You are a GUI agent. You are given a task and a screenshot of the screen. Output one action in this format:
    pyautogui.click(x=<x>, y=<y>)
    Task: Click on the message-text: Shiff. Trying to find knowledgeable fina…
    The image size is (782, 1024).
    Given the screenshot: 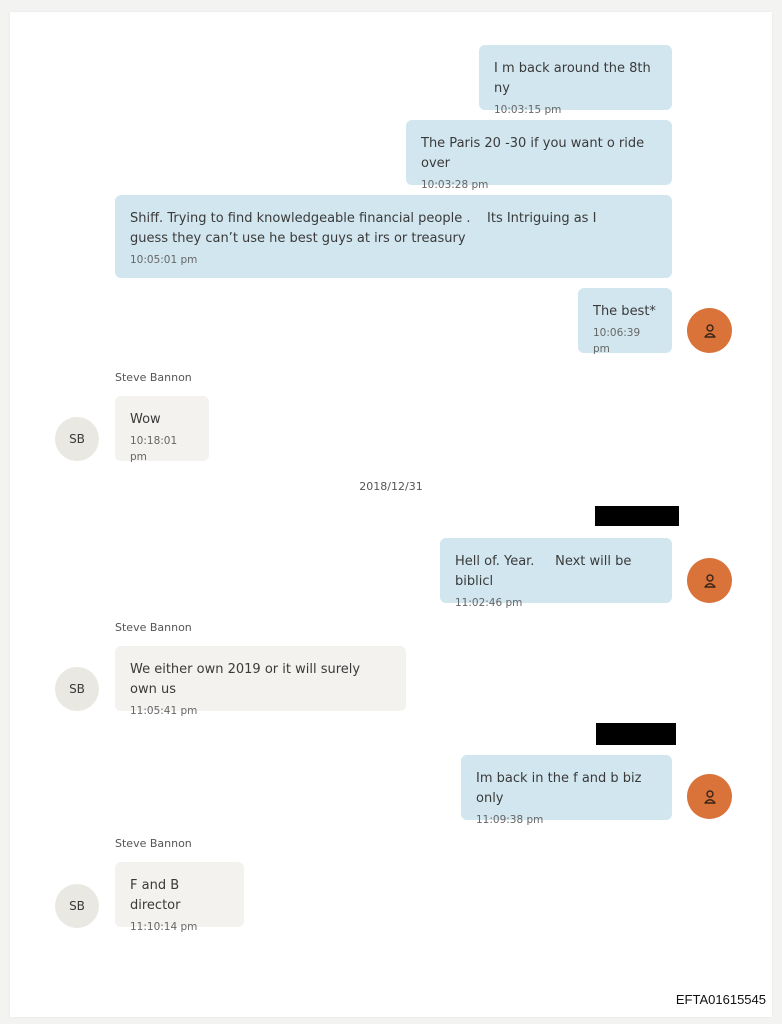 What is the action you would take?
    pyautogui.click(x=365, y=228)
    